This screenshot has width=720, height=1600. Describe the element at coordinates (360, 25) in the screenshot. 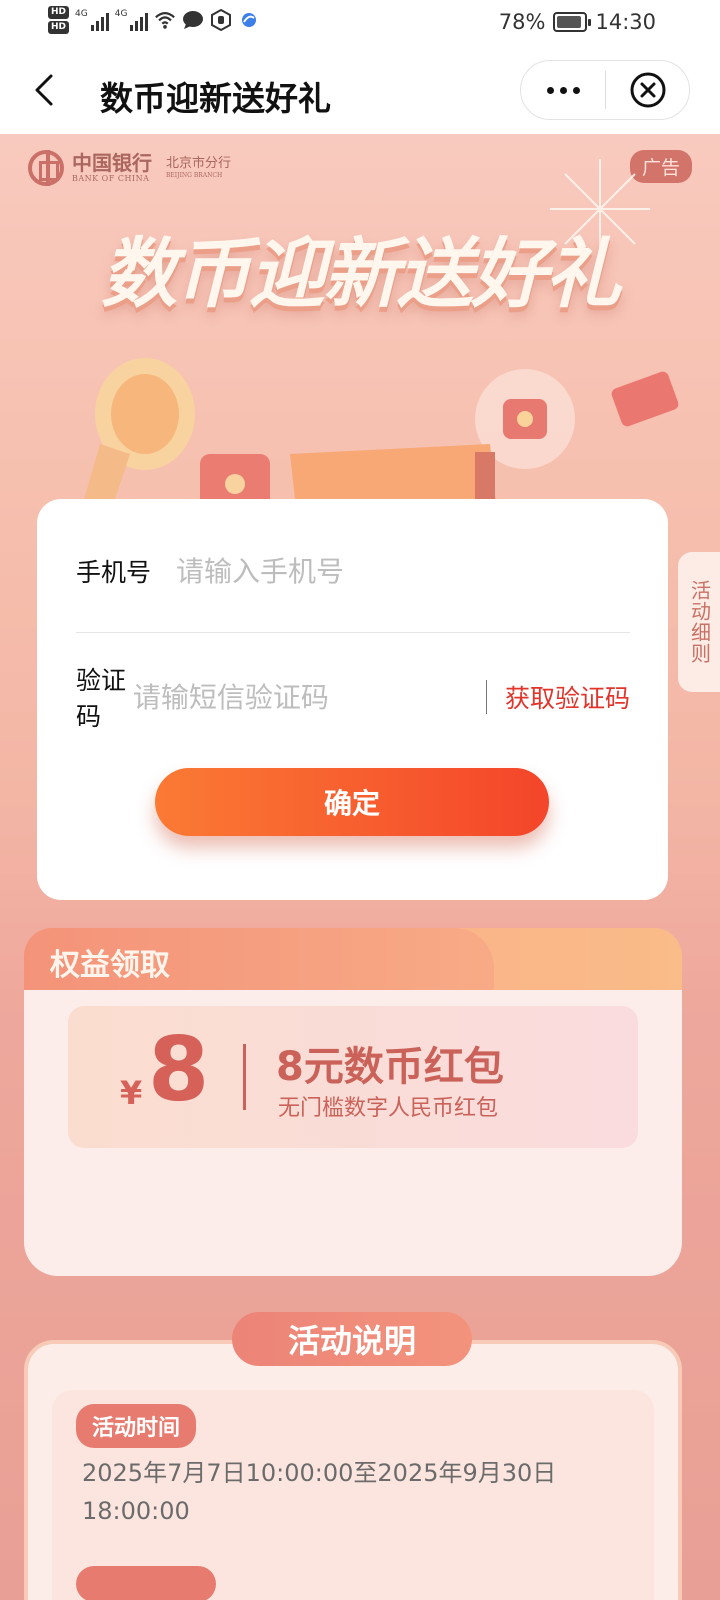

I see `status-bar: HD HD 4G 4G 78% 14:30` at that location.